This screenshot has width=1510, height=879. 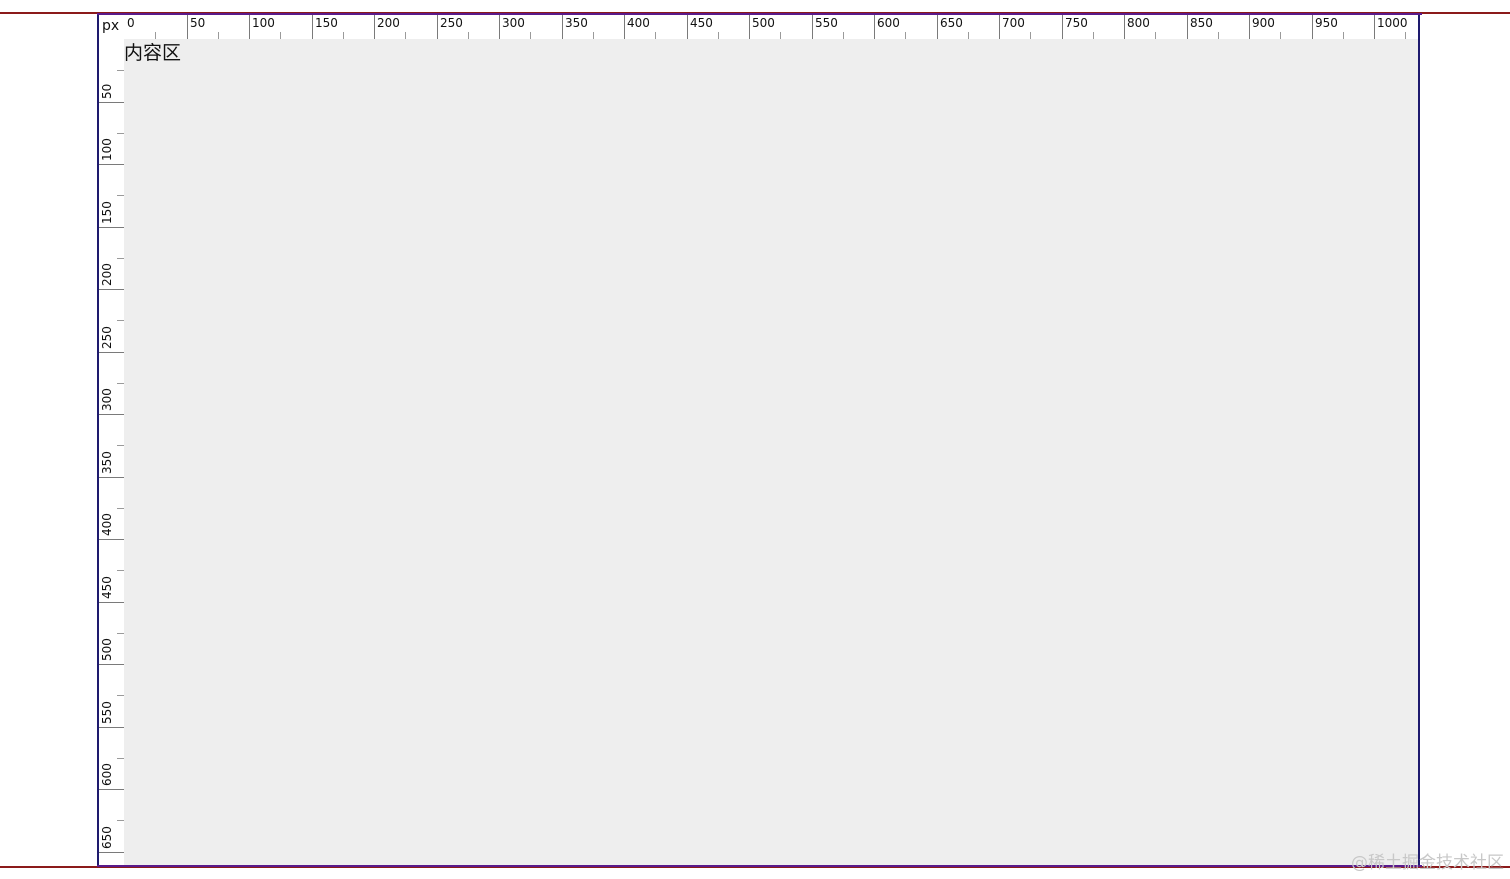 I want to click on ruler-top-label: 750, so click(x=1076, y=23).